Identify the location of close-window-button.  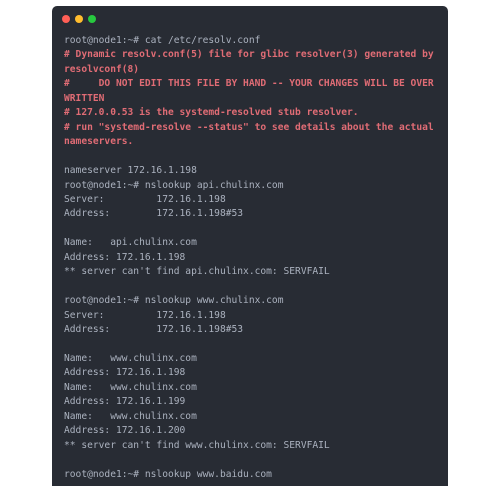
(66, 19).